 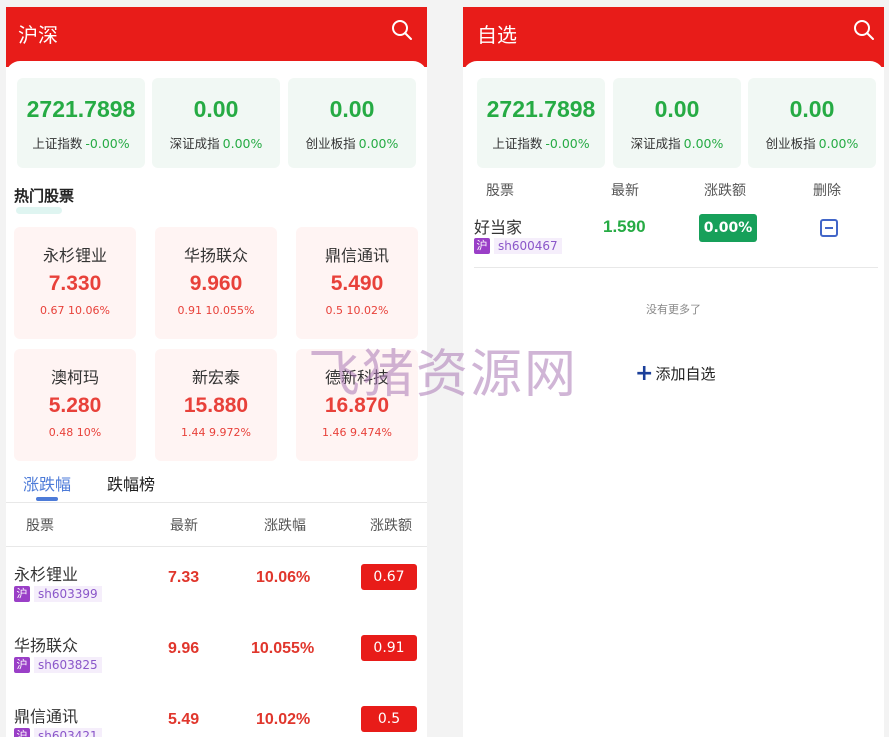 I want to click on title-underline, so click(x=39, y=210).